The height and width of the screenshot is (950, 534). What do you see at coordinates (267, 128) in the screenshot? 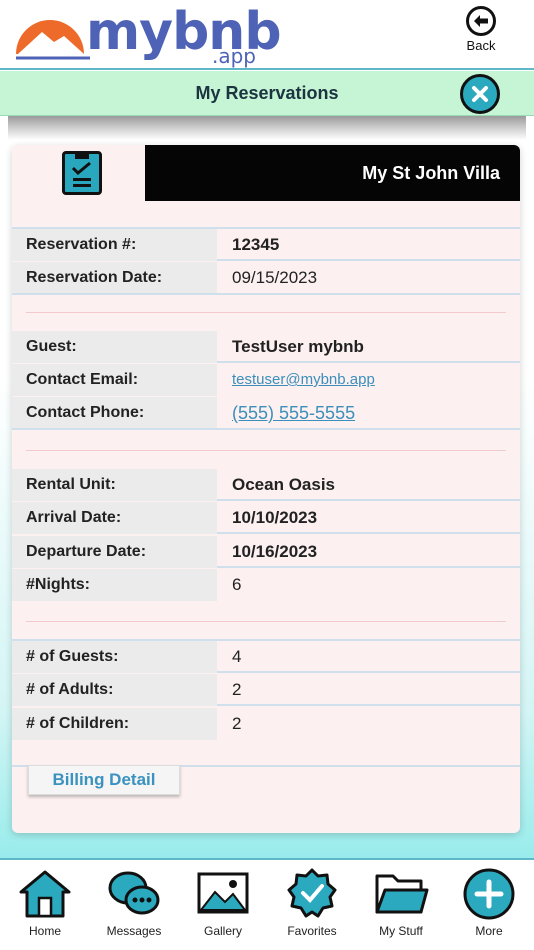
I see `header-shadow` at bounding box center [267, 128].